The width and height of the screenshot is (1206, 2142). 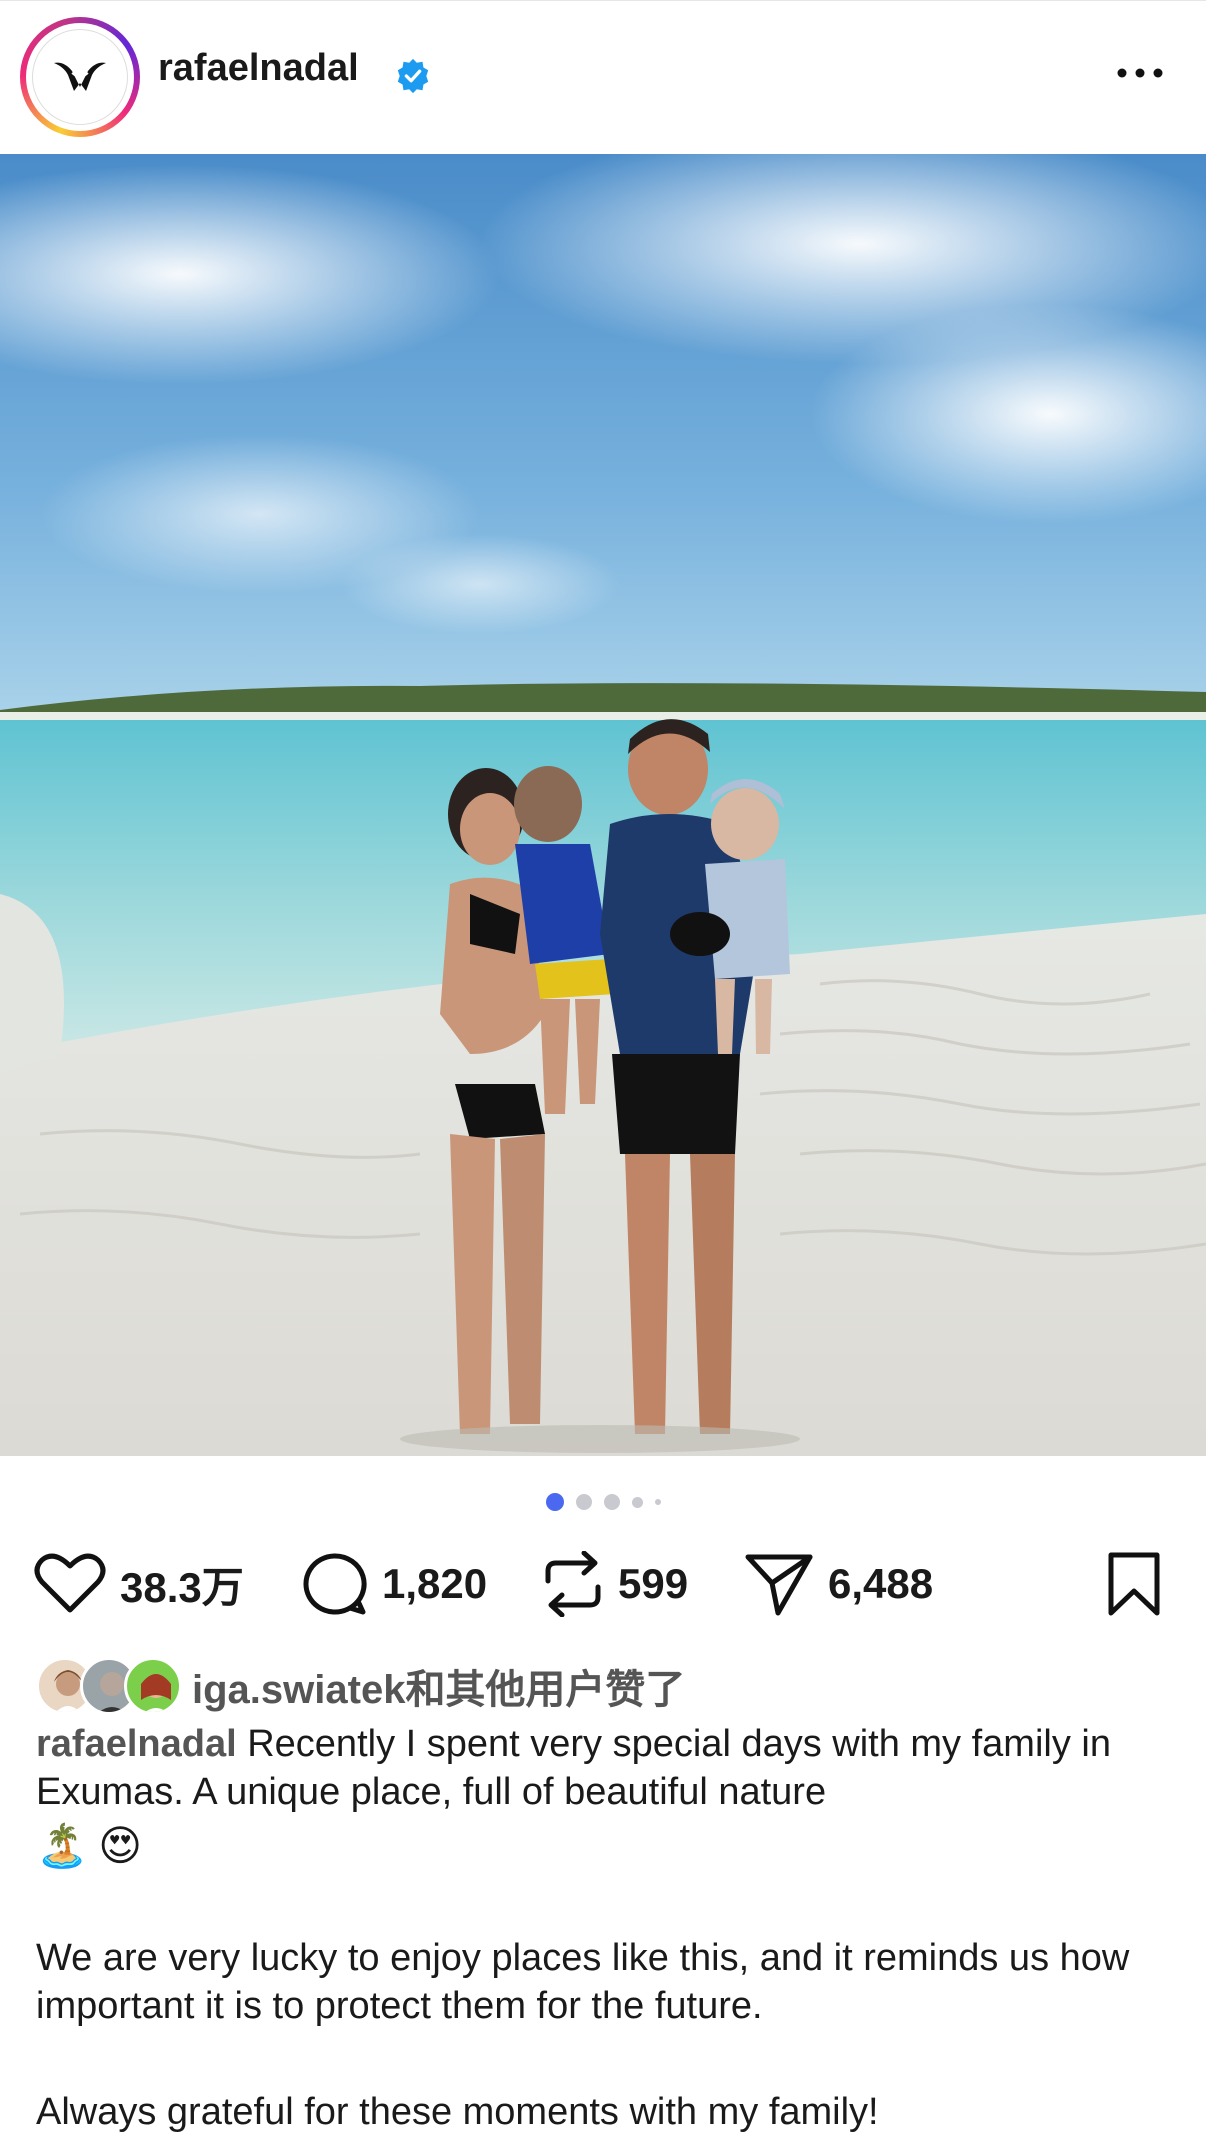 What do you see at coordinates (439, 1690) in the screenshot?
I see `liked-by-text: iga.swiatek和其他用户赞了` at bounding box center [439, 1690].